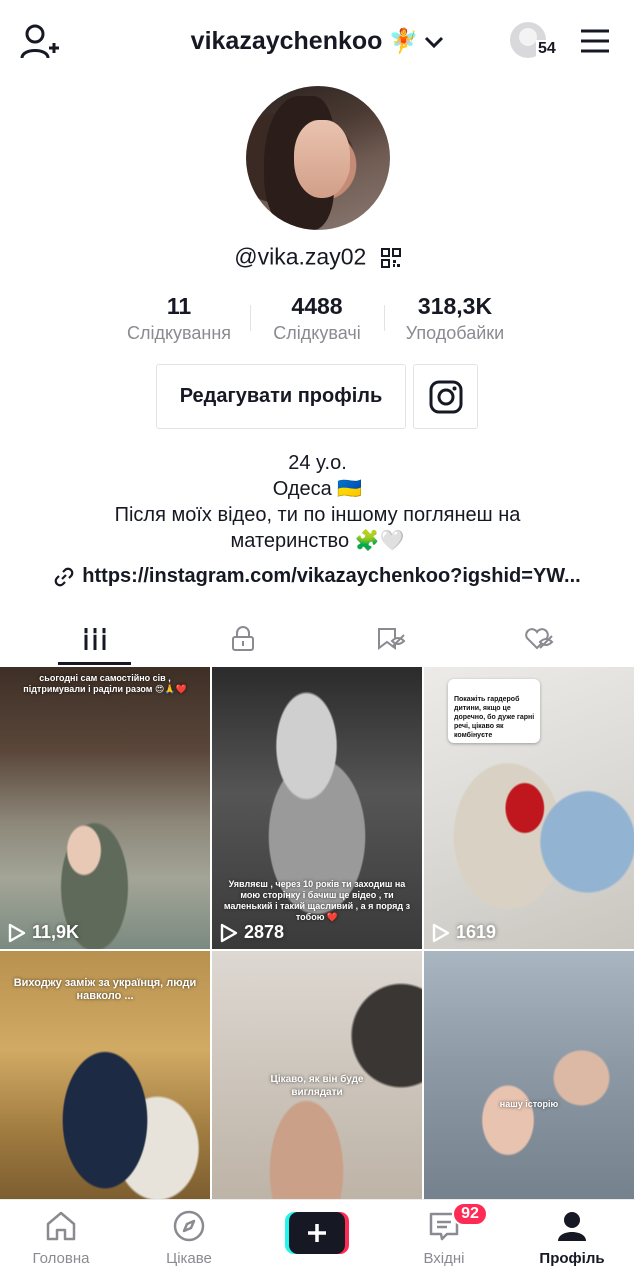 This screenshot has width=635, height=1280. Describe the element at coordinates (455, 333) in the screenshot. I see `stat-label: Уподобайки` at that location.